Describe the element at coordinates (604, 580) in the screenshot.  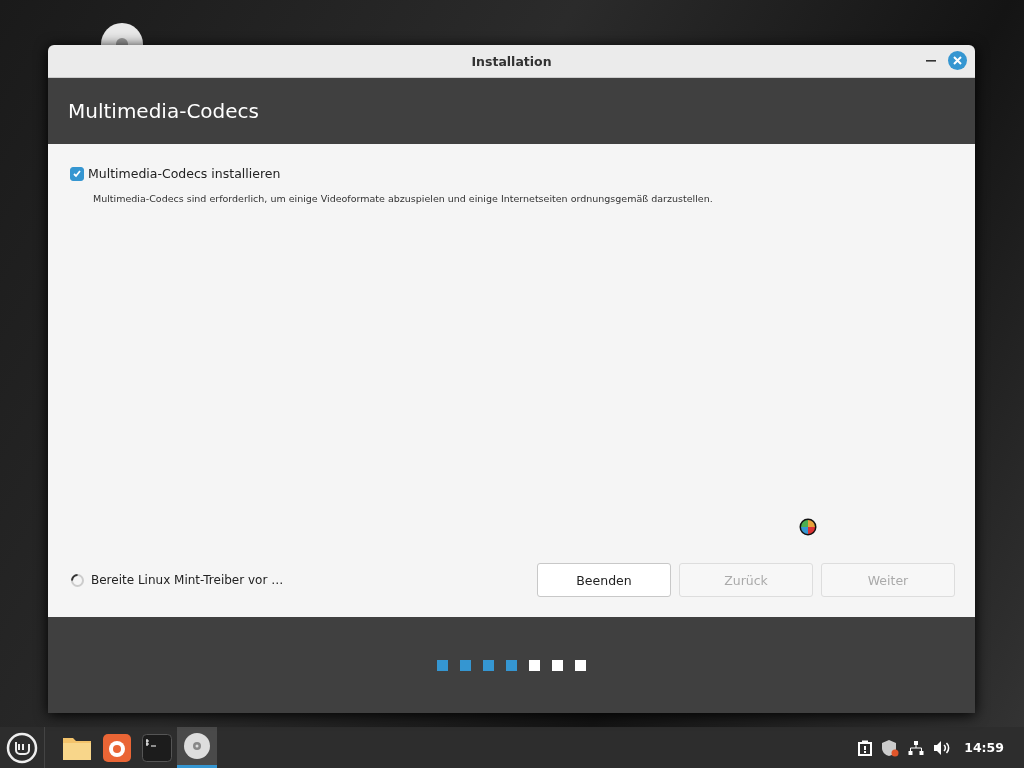
I see `wizard-button: Beenden` at that location.